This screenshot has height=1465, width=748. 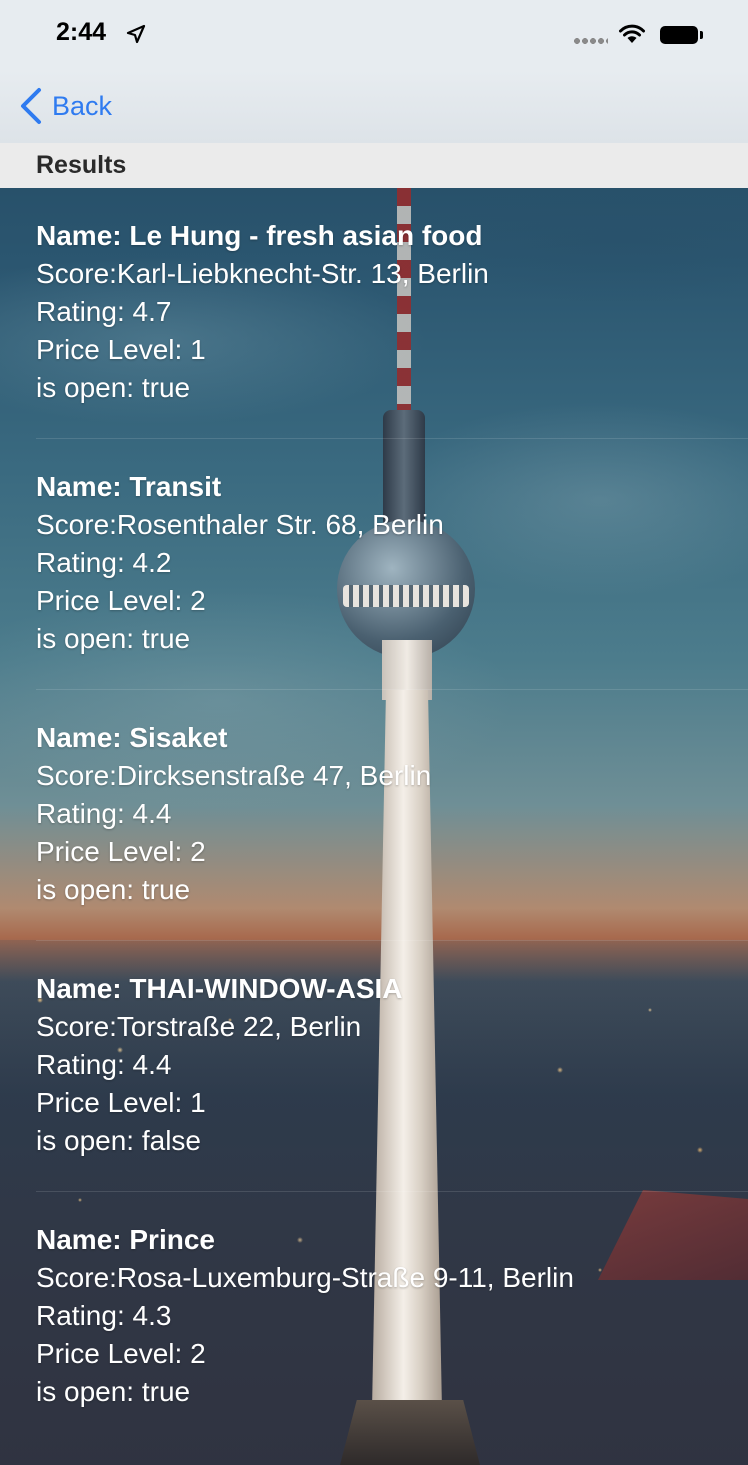 I want to click on result-rating: Rating: 4.3, so click(x=104, y=1315).